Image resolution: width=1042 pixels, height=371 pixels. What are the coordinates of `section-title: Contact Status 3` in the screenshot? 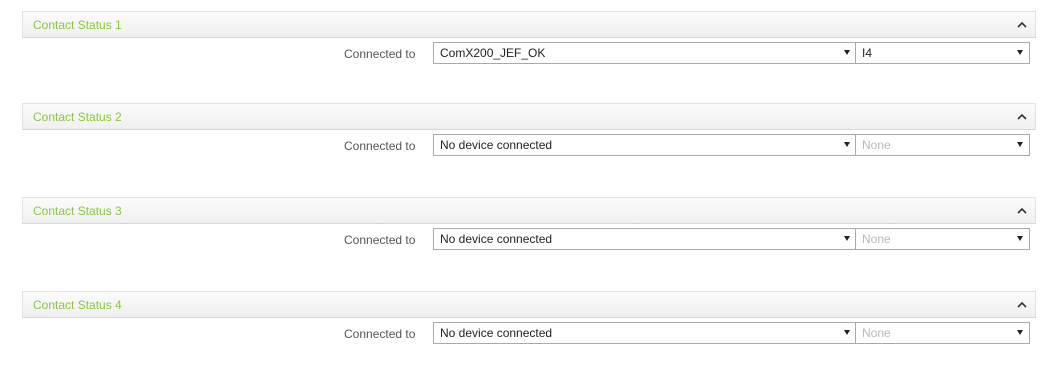 It's located at (77, 211).